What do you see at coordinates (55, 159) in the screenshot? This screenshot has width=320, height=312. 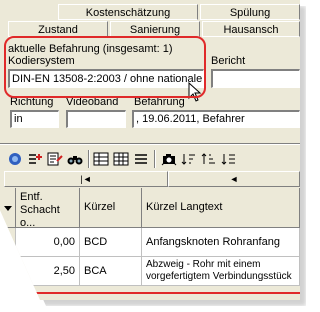 I see `edit-record-icon` at bounding box center [55, 159].